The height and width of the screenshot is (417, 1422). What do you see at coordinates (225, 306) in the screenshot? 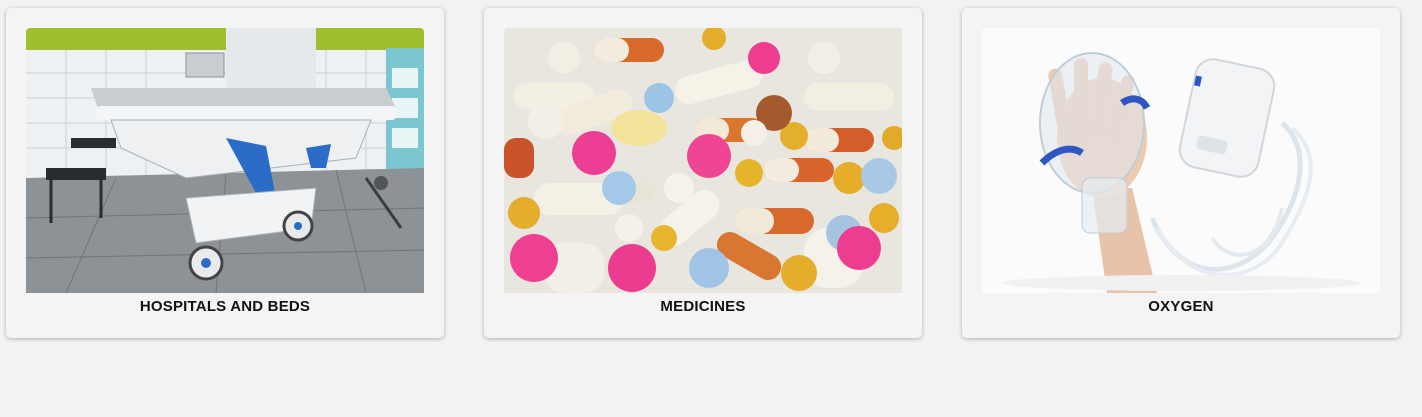
I see `card-title: HOSPITALS AND BEDS` at bounding box center [225, 306].